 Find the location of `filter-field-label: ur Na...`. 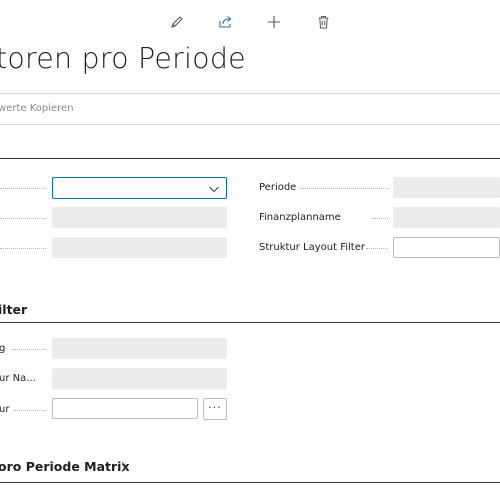

filter-field-label: ur Na... is located at coordinates (18, 378).